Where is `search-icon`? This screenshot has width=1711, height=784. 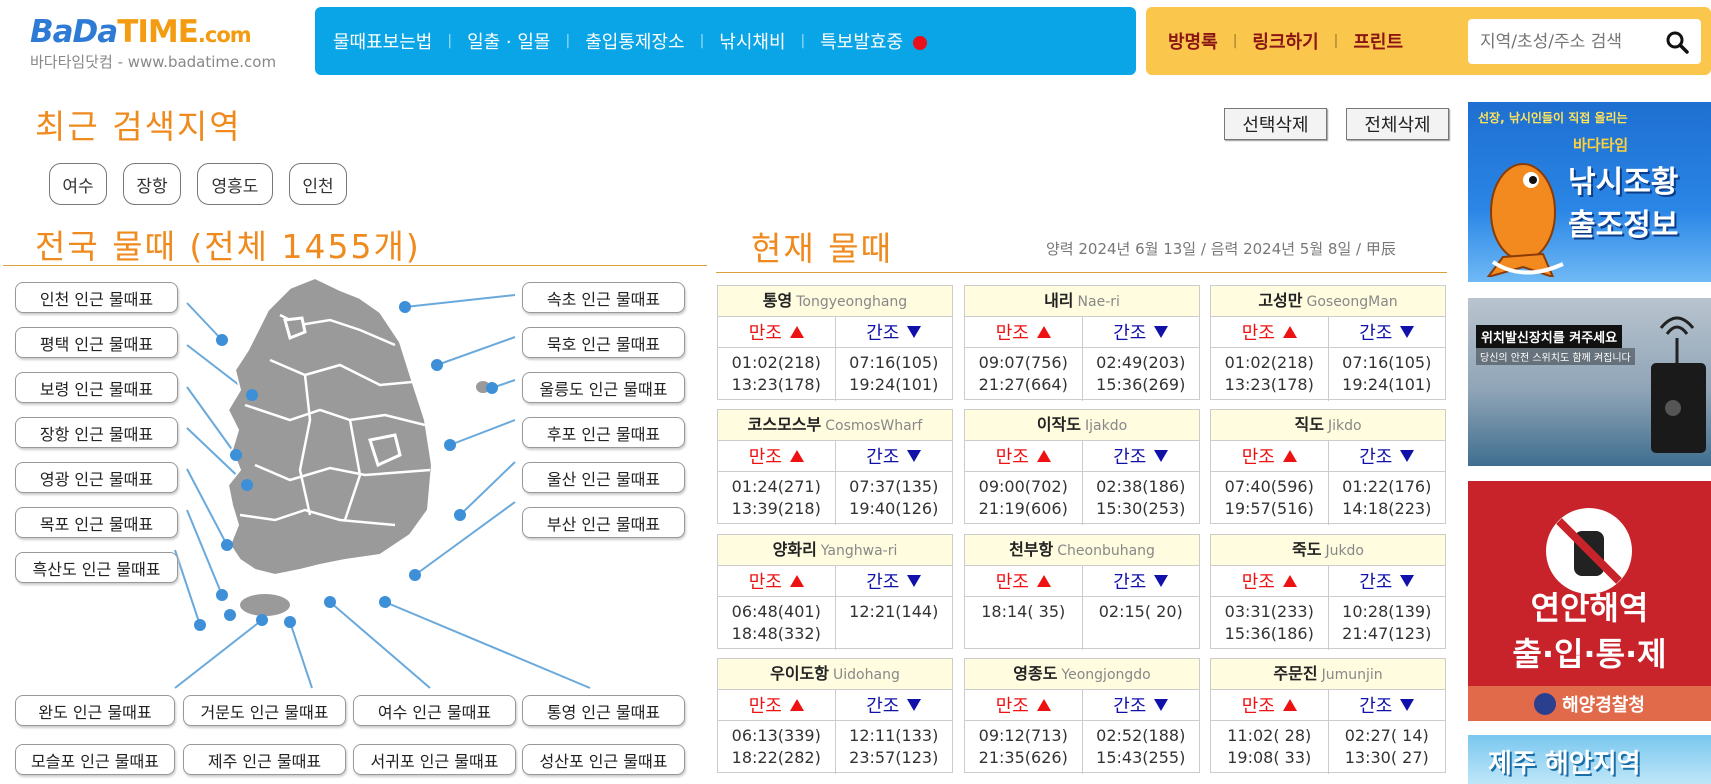
search-icon is located at coordinates (1677, 42).